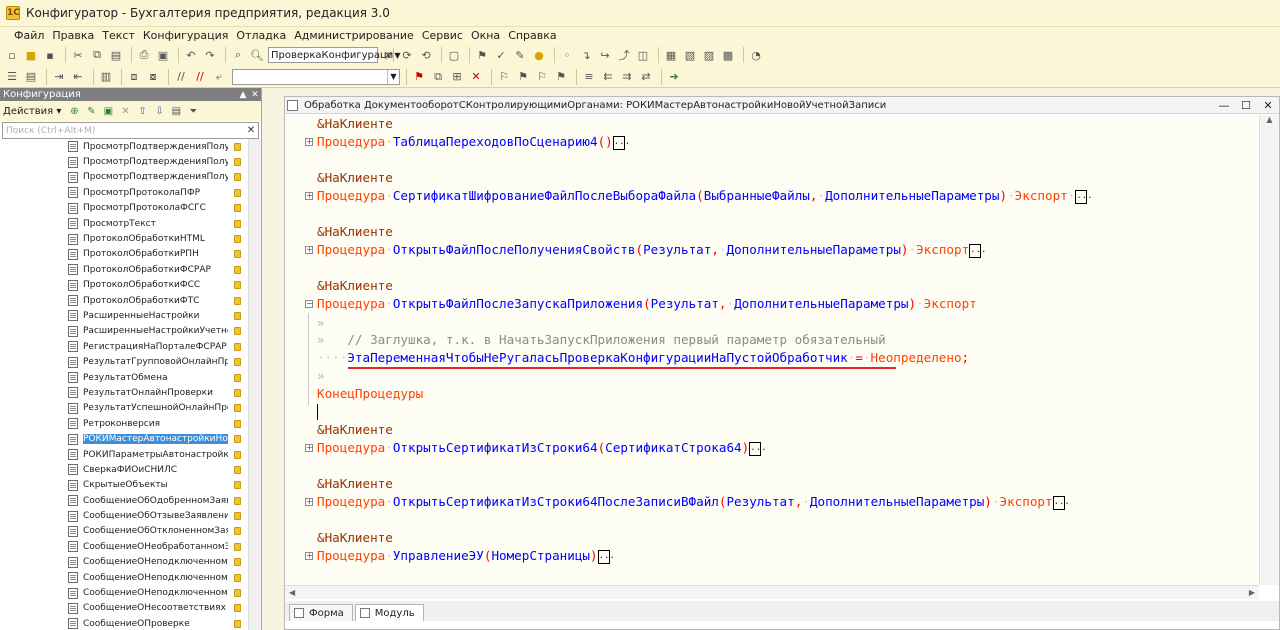 The image size is (1280, 630). I want to click on move-down-icon: ⇩, so click(159, 111).